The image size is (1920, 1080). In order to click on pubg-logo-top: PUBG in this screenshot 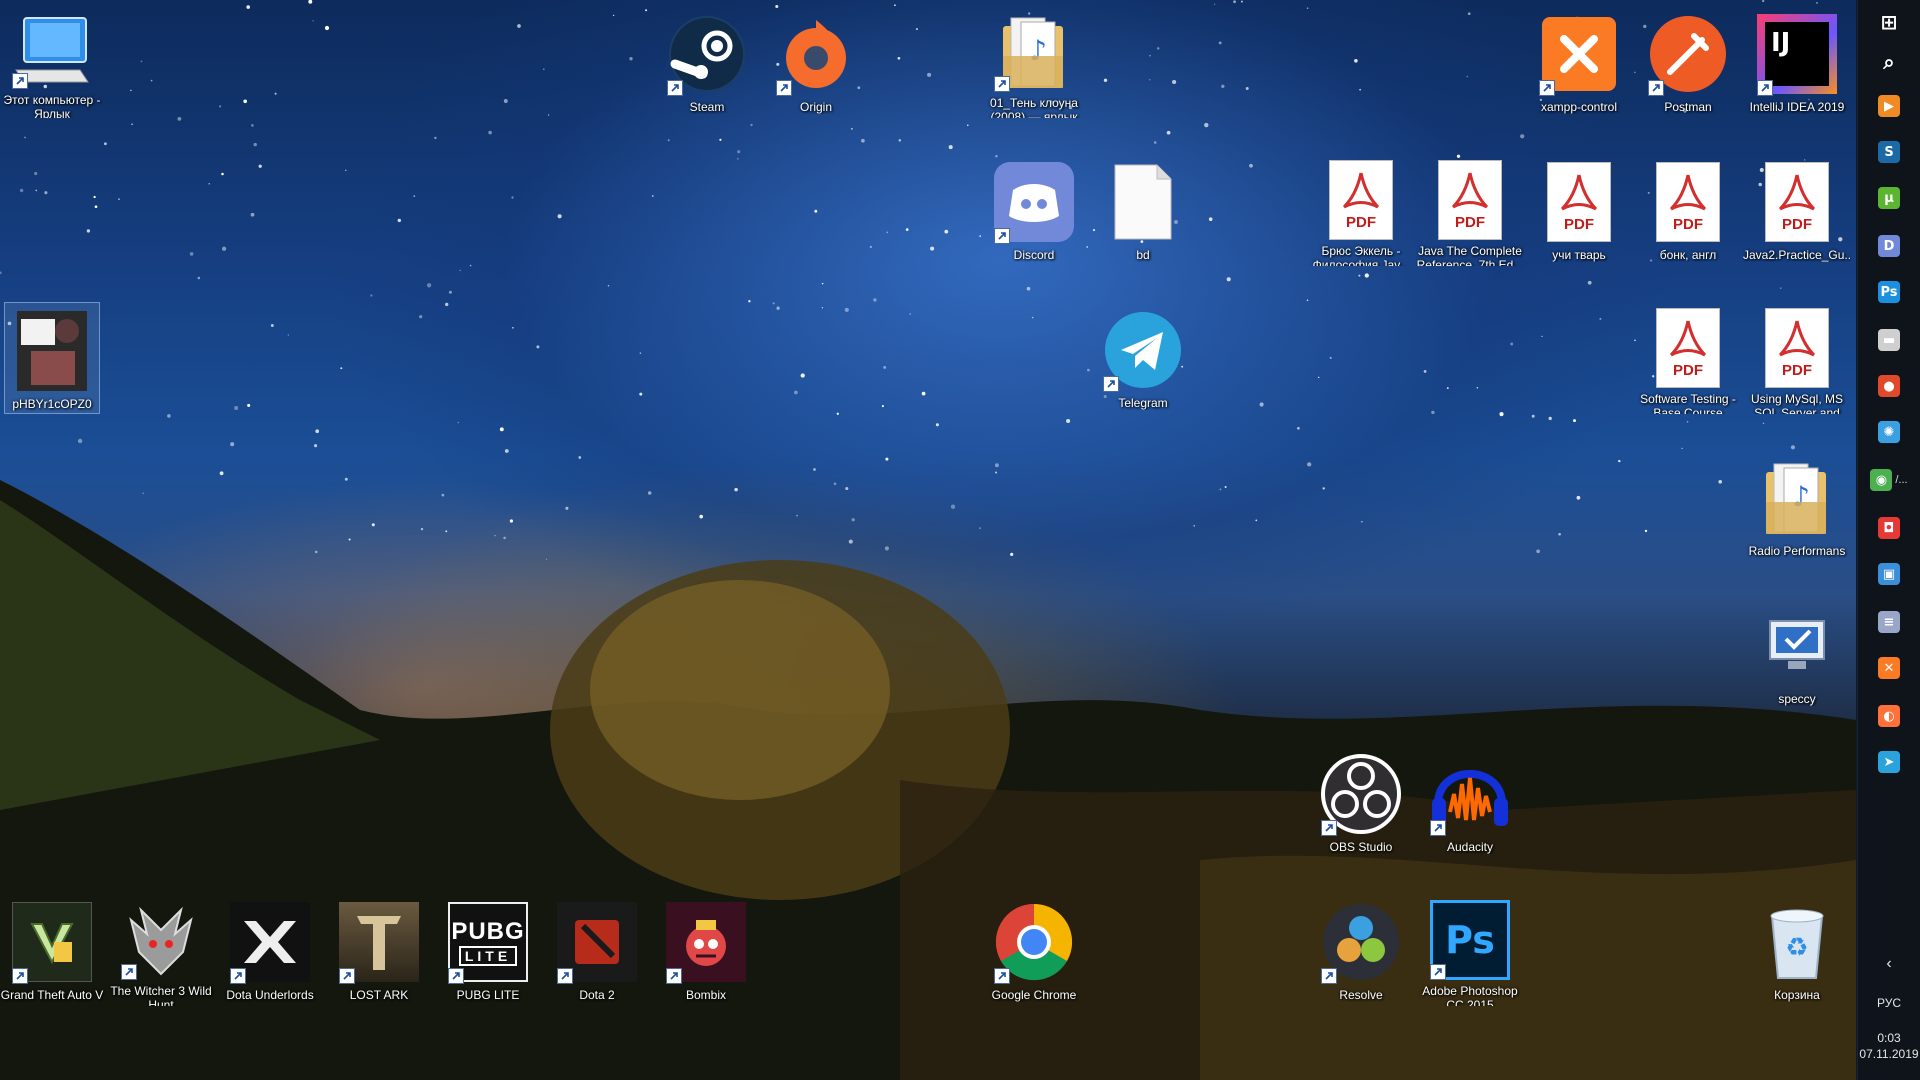, I will do `click(488, 931)`.